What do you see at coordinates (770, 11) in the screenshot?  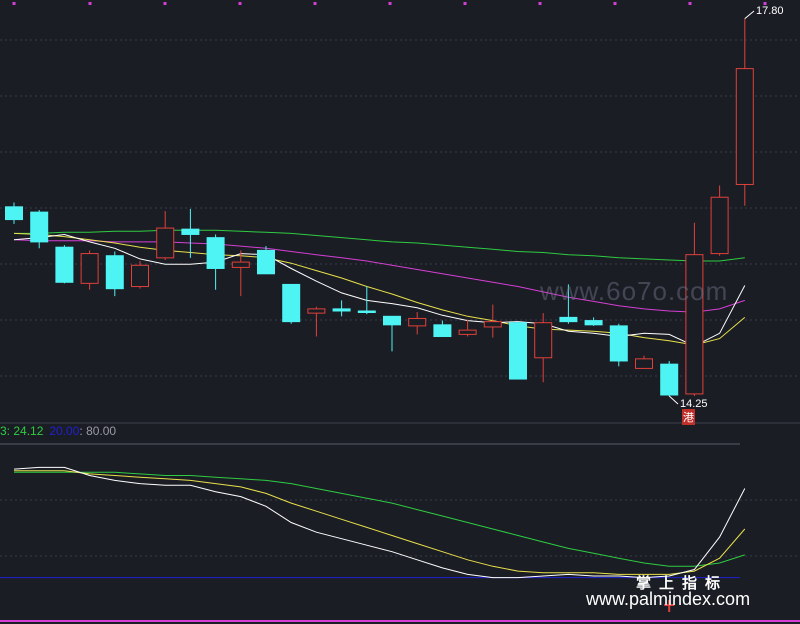 I see `high-price-label: 17.80` at bounding box center [770, 11].